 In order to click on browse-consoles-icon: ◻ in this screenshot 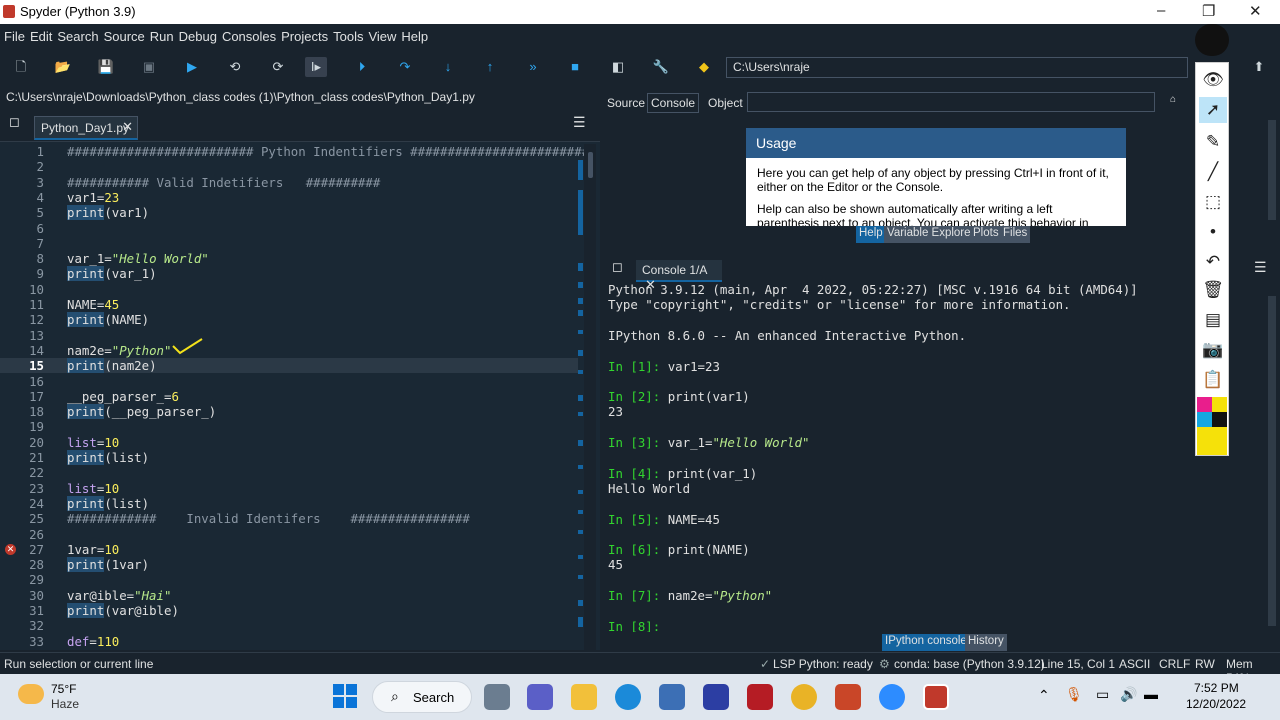, I will do `click(617, 267)`.